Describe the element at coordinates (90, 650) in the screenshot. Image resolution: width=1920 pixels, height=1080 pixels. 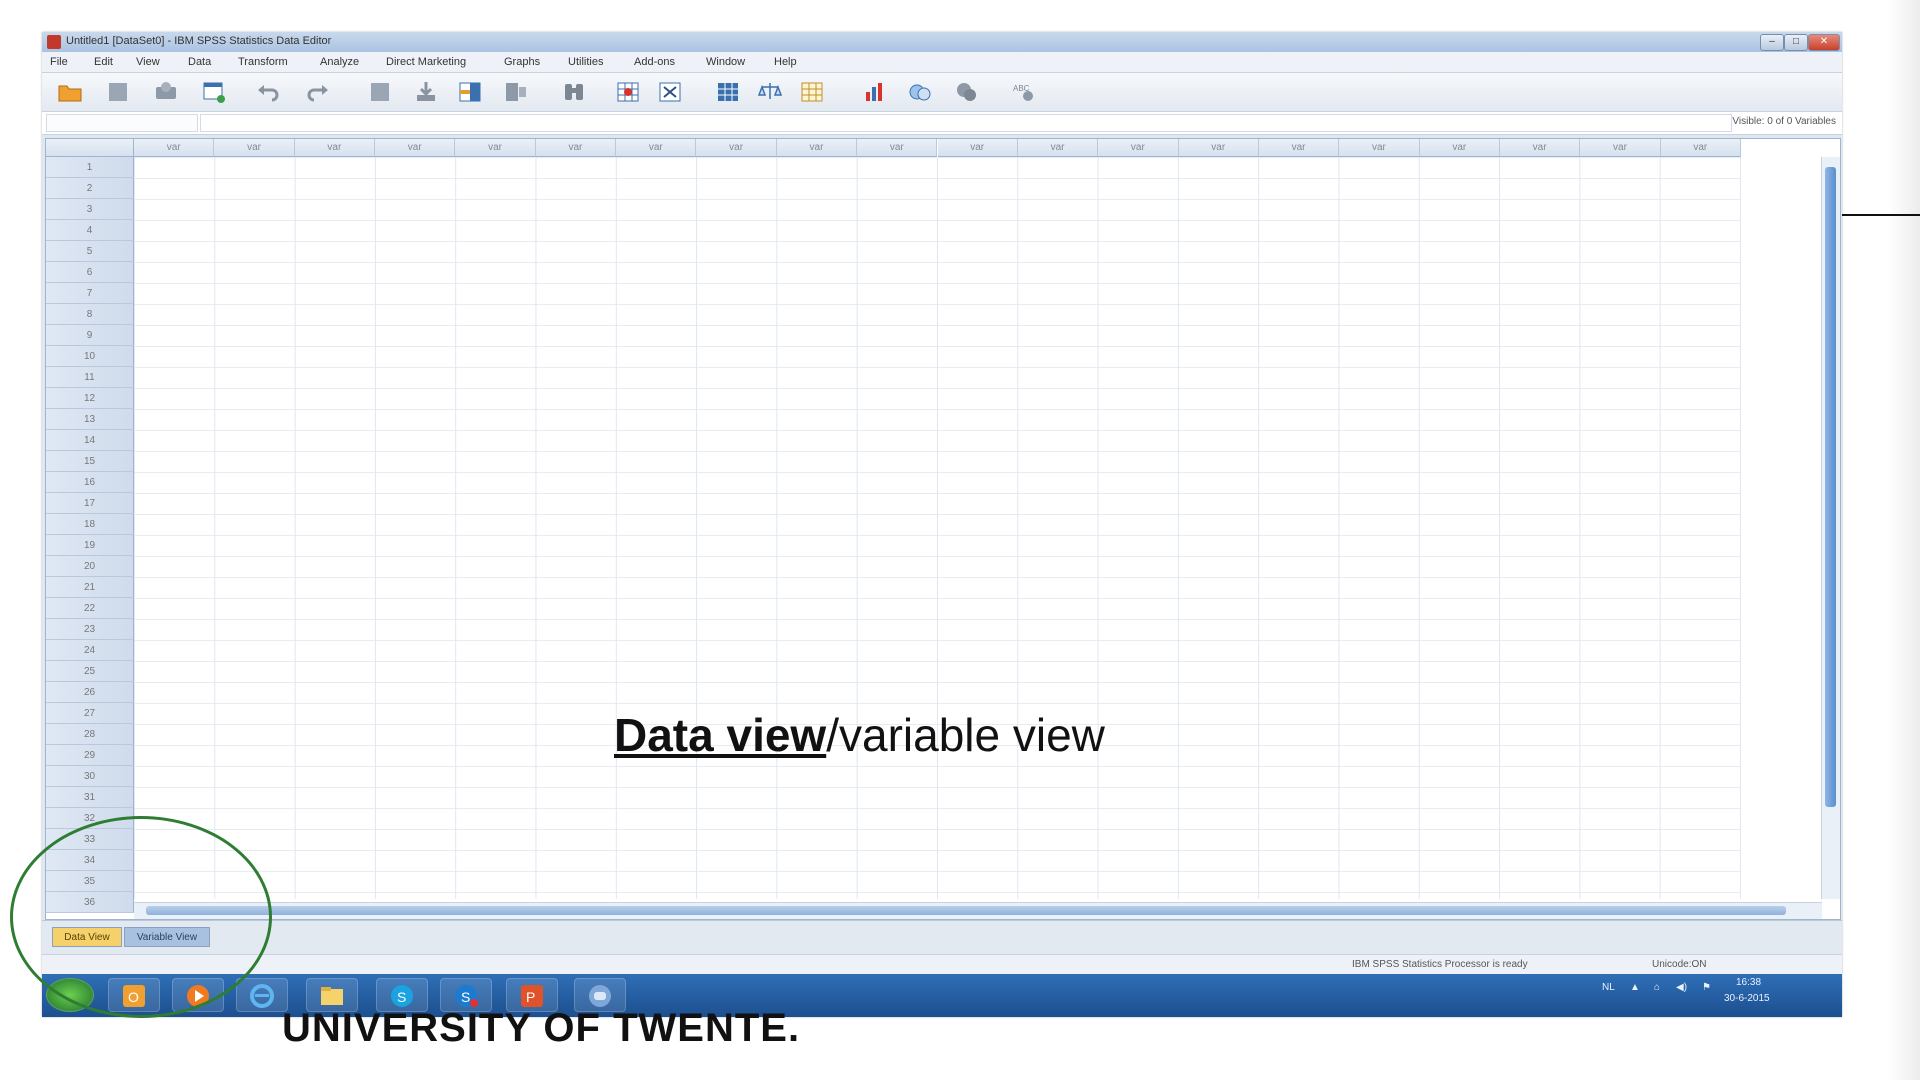
I see `row-header: 24` at that location.